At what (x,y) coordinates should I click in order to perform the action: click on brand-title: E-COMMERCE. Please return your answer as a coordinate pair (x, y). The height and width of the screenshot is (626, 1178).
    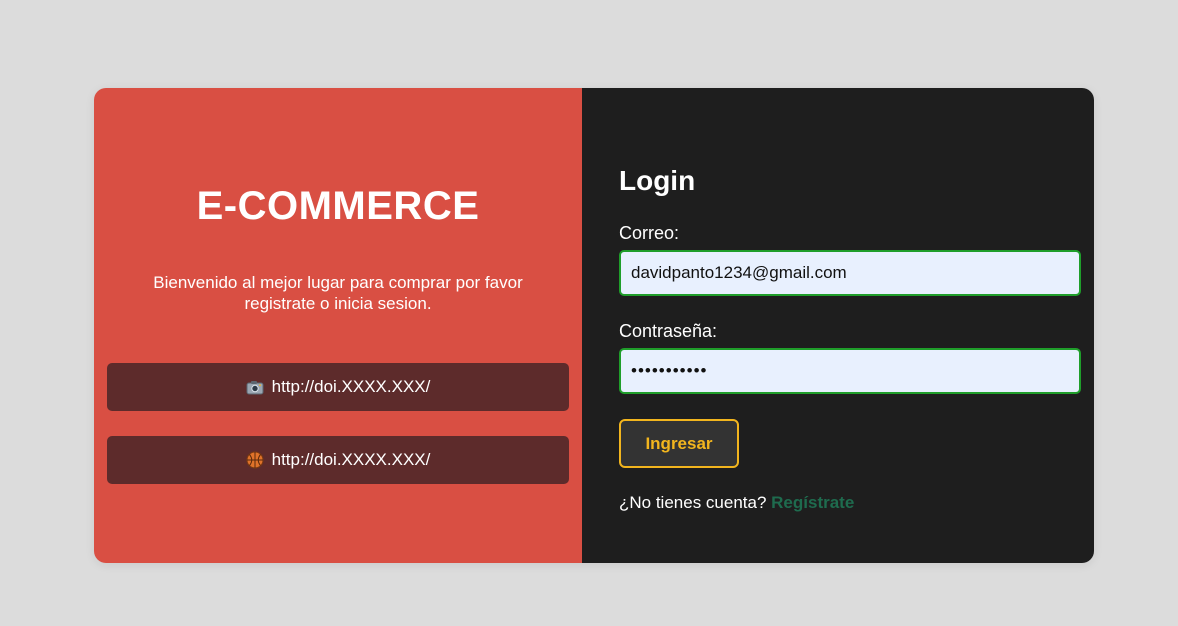
    Looking at the image, I should click on (338, 206).